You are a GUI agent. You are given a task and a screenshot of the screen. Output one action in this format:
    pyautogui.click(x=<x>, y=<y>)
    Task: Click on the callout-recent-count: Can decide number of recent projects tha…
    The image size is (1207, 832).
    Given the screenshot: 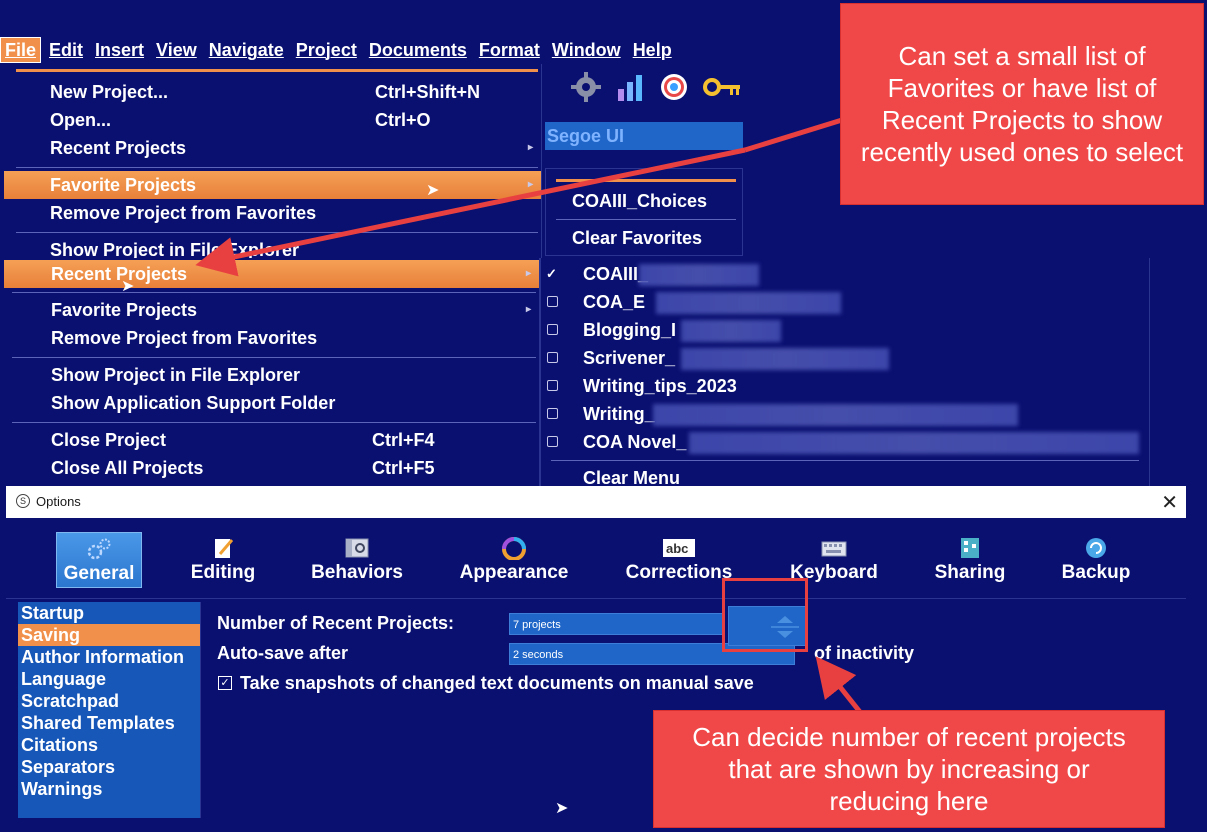 What is the action you would take?
    pyautogui.click(x=909, y=769)
    